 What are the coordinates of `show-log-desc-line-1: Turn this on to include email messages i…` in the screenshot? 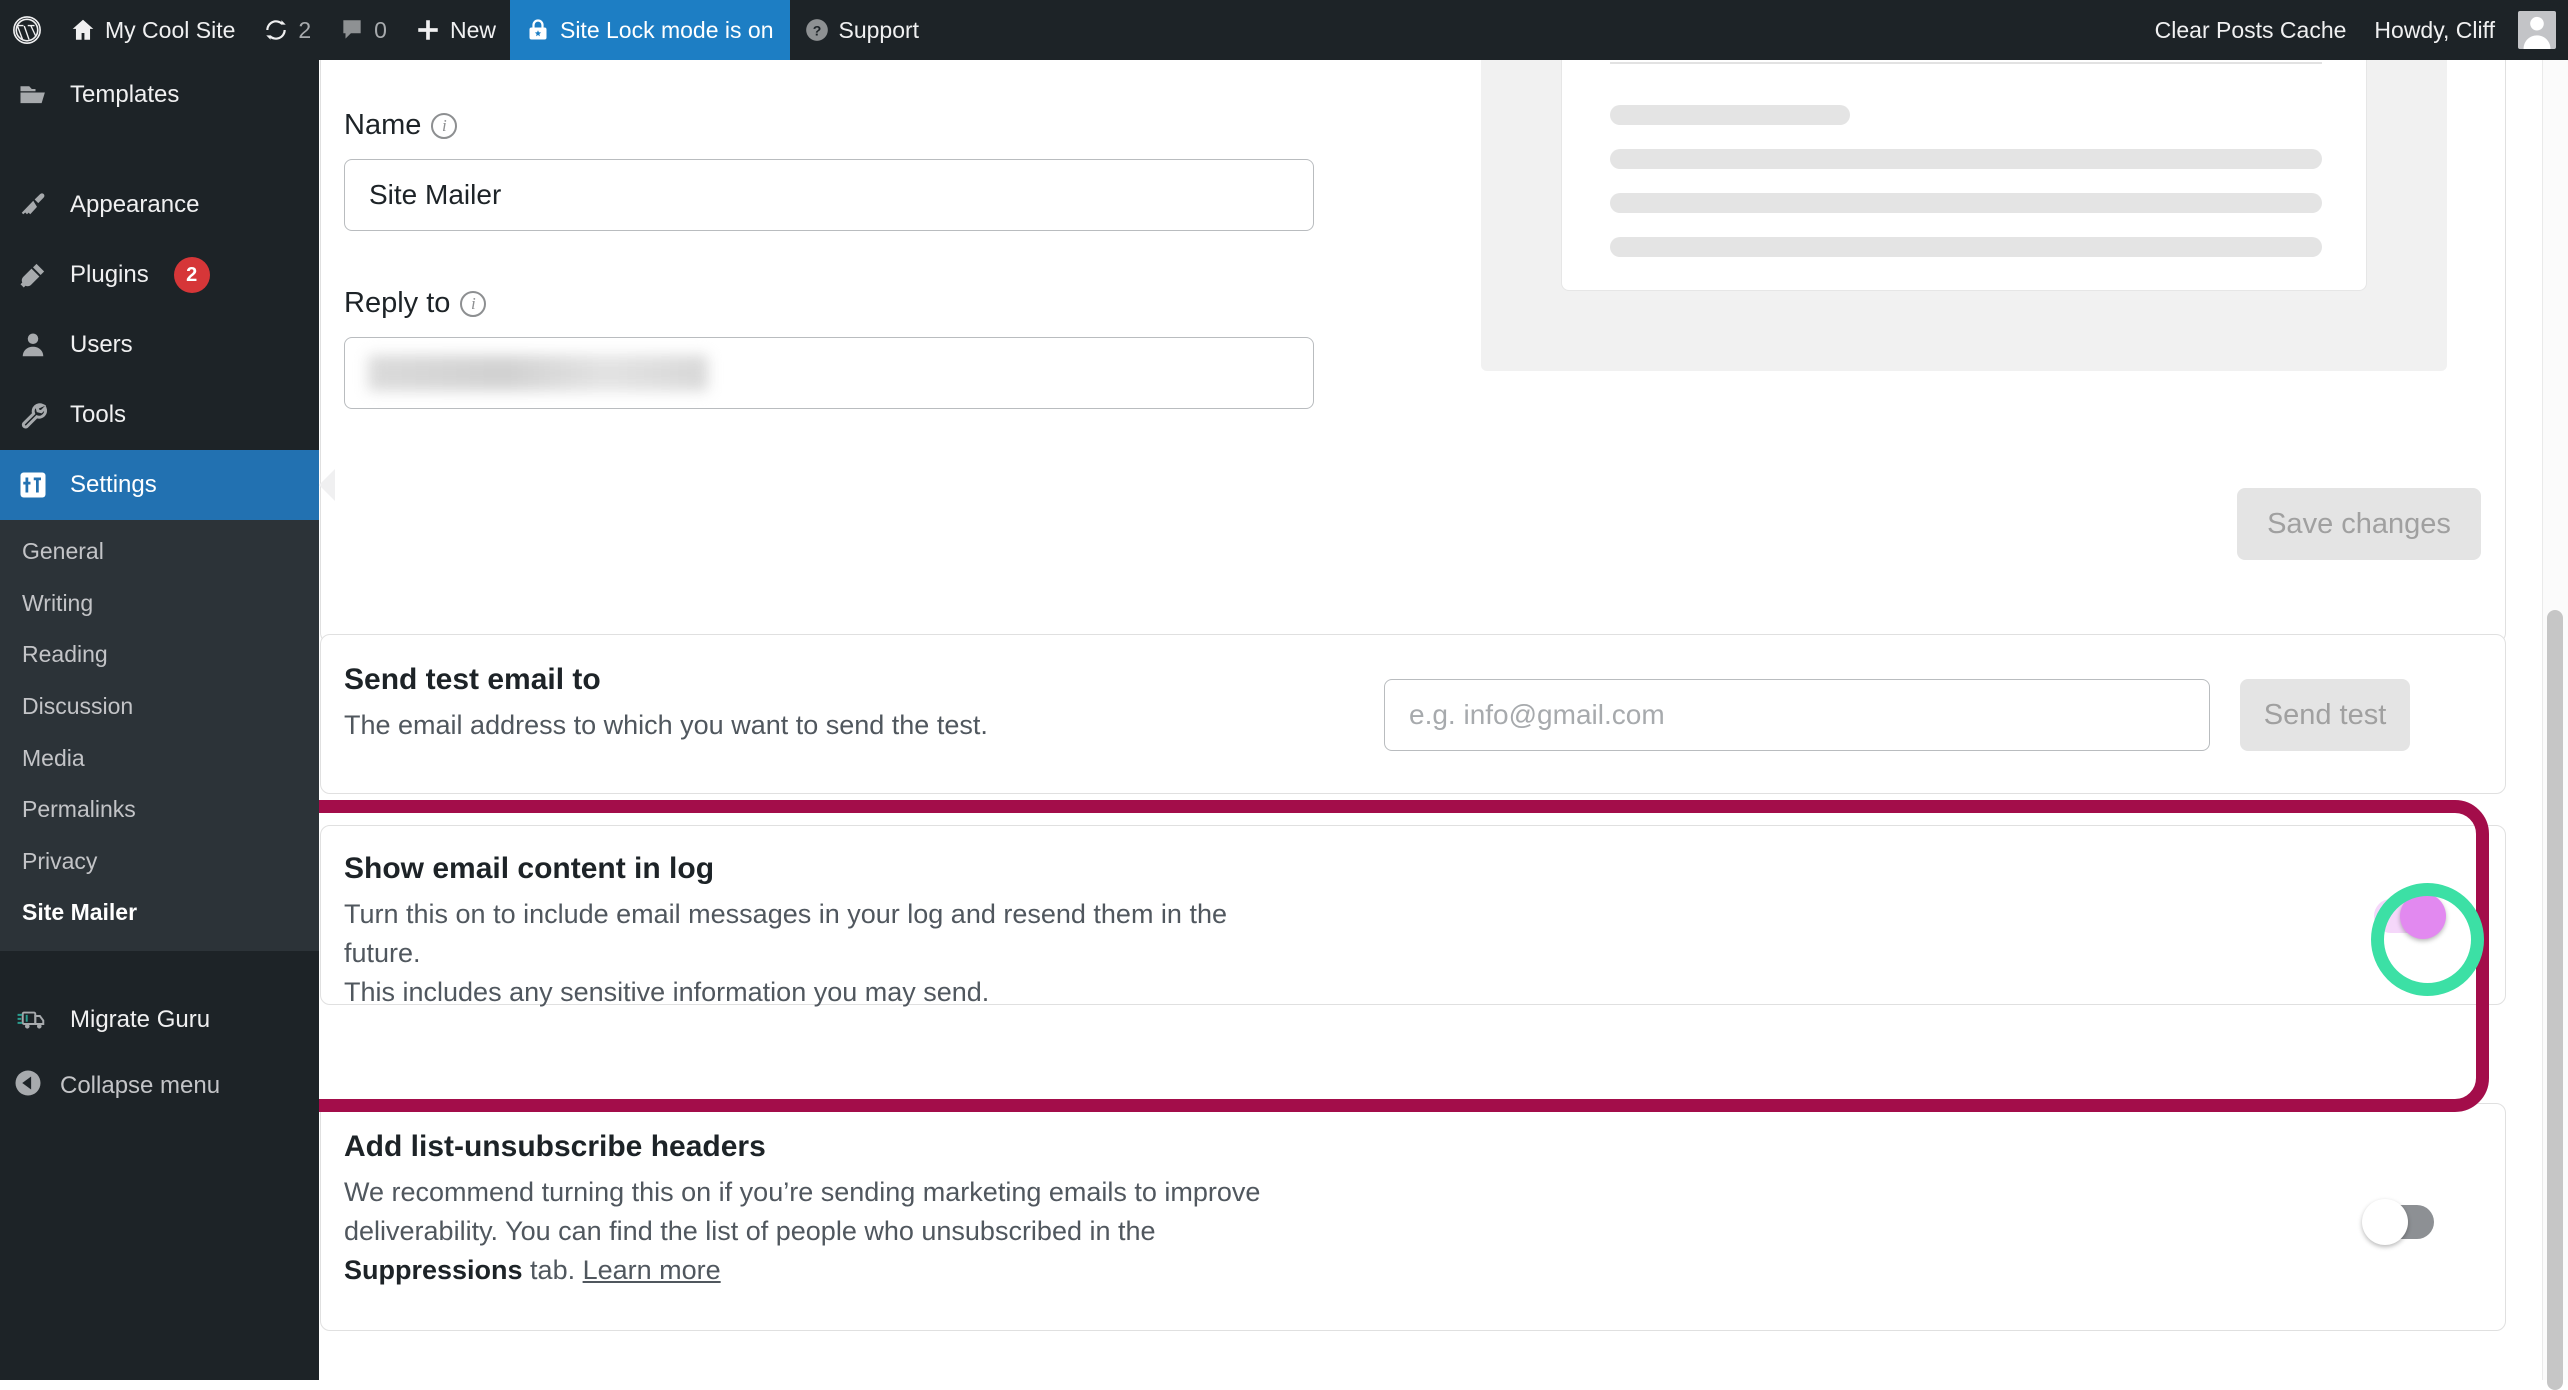 It's located at (785, 914).